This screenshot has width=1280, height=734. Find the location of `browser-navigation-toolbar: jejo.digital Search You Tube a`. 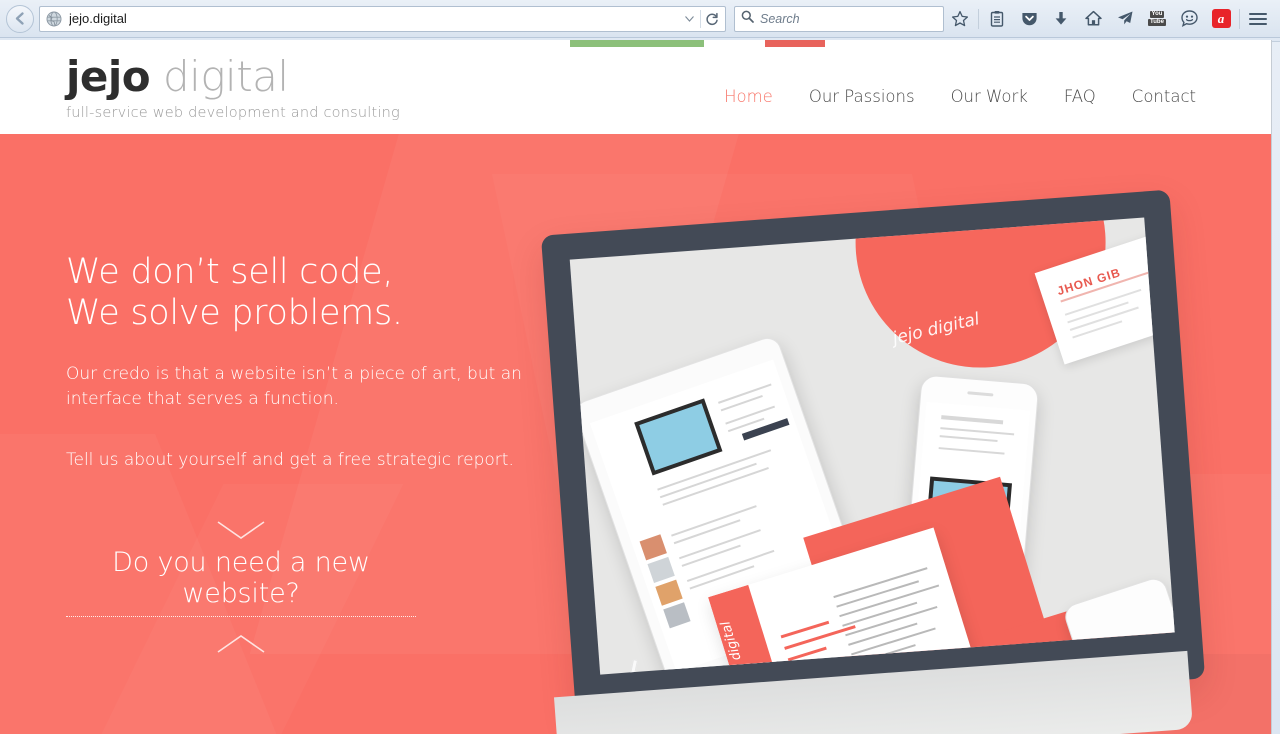

browser-navigation-toolbar: jejo.digital Search You Tube a is located at coordinates (640, 19).